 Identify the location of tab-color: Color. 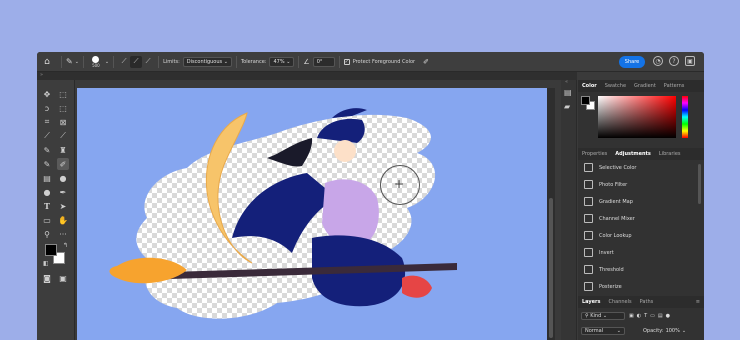
(589, 86).